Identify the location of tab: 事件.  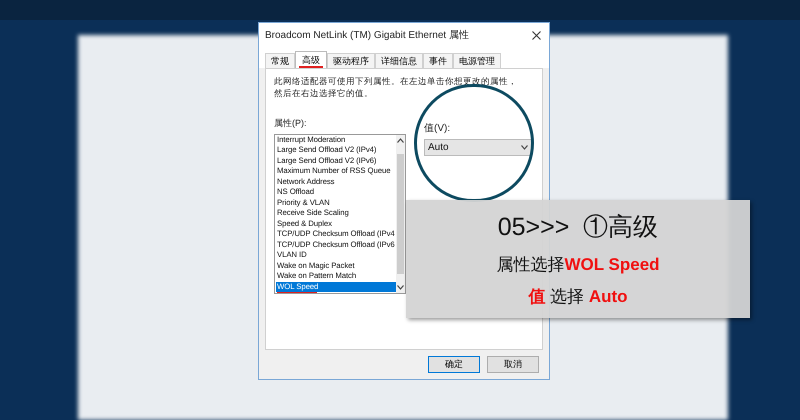
(438, 60).